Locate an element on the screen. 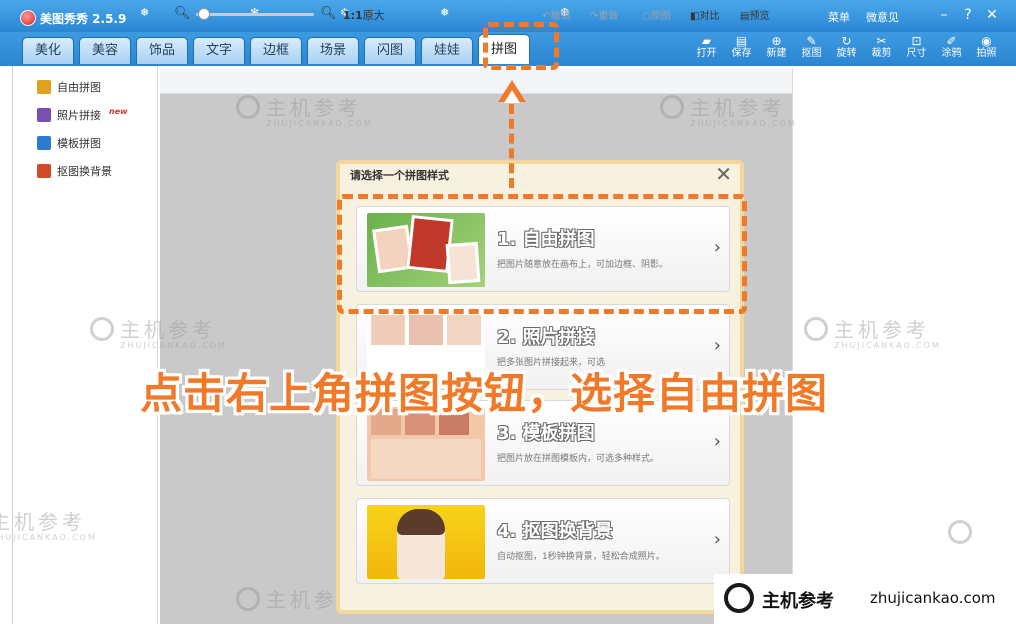  new-button: ⊕ 新建 is located at coordinates (776, 47).